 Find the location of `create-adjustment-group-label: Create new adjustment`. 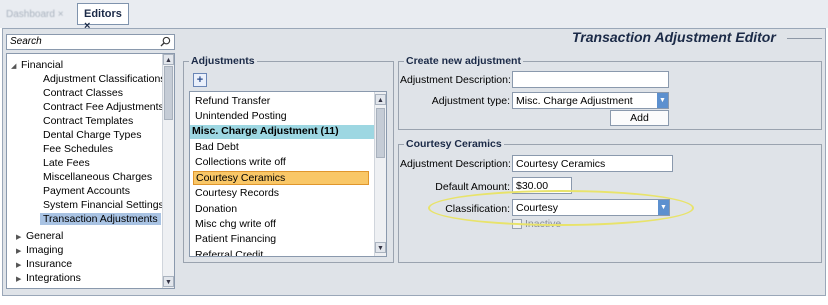

create-adjustment-group-label: Create new adjustment is located at coordinates (463, 61).